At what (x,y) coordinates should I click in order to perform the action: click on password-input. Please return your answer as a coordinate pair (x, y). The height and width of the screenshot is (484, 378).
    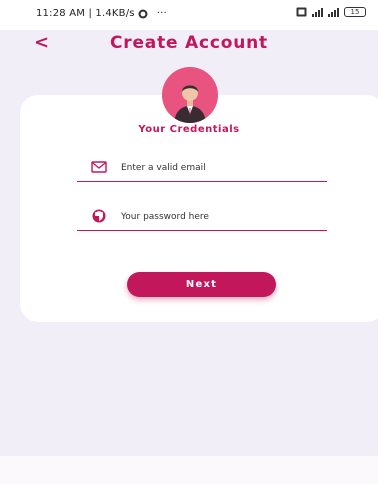
    Looking at the image, I should click on (221, 217).